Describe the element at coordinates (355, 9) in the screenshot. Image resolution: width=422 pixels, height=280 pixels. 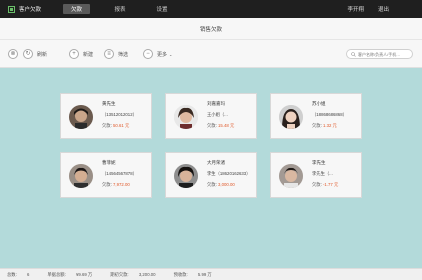
I see `user-name-link: 李开翔` at that location.